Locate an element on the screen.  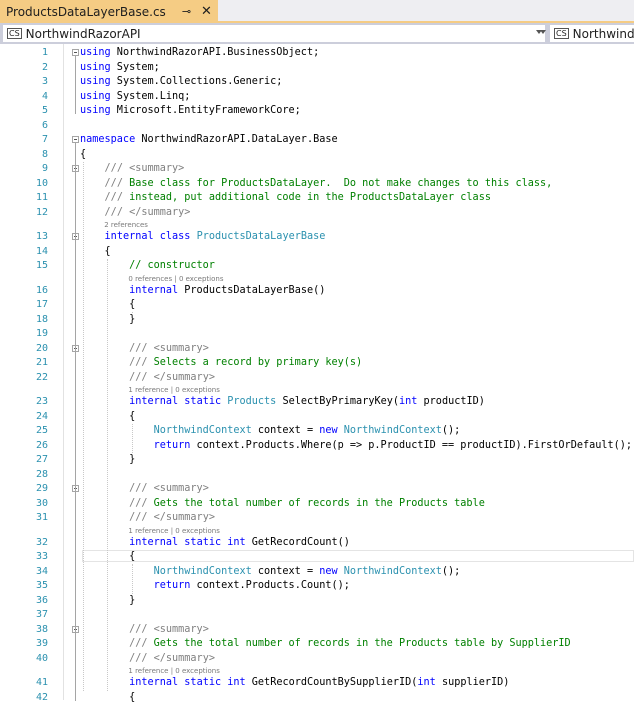
document-tab-strip: ProductsDataLayerBase.cs ⊸ ✕ is located at coordinates (317, 11).